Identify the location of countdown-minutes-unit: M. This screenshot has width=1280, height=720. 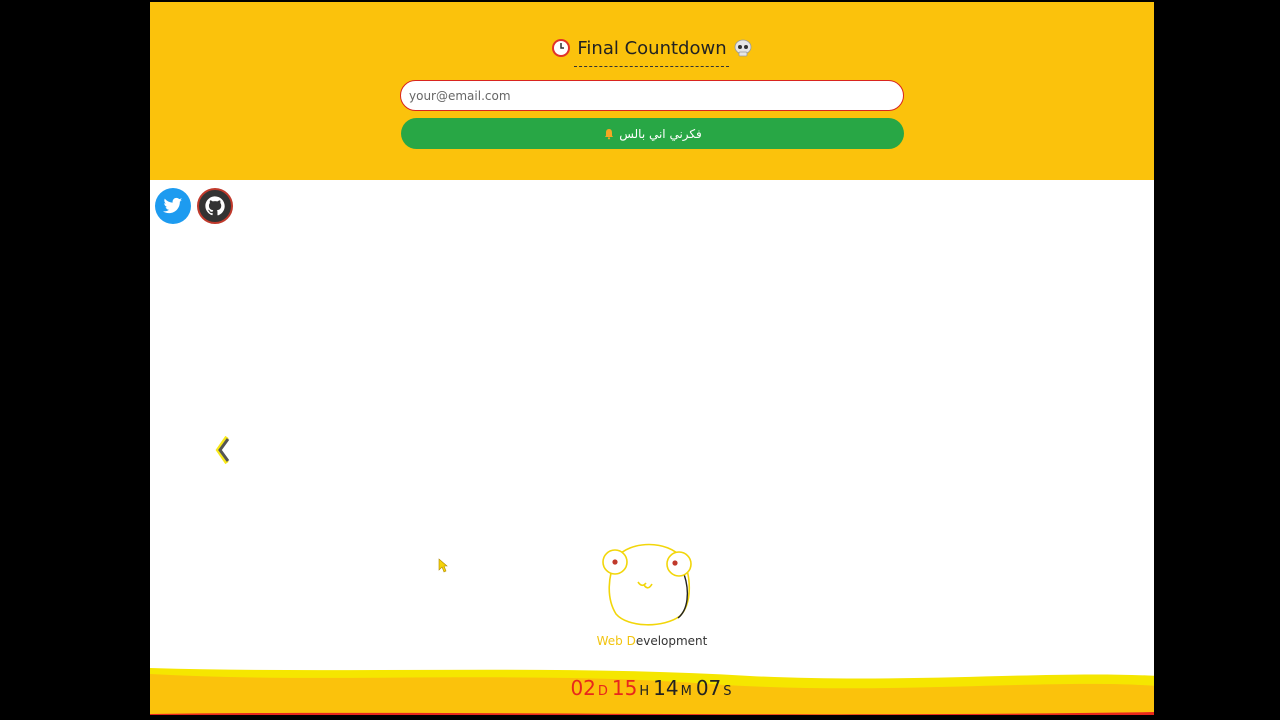
(686, 691).